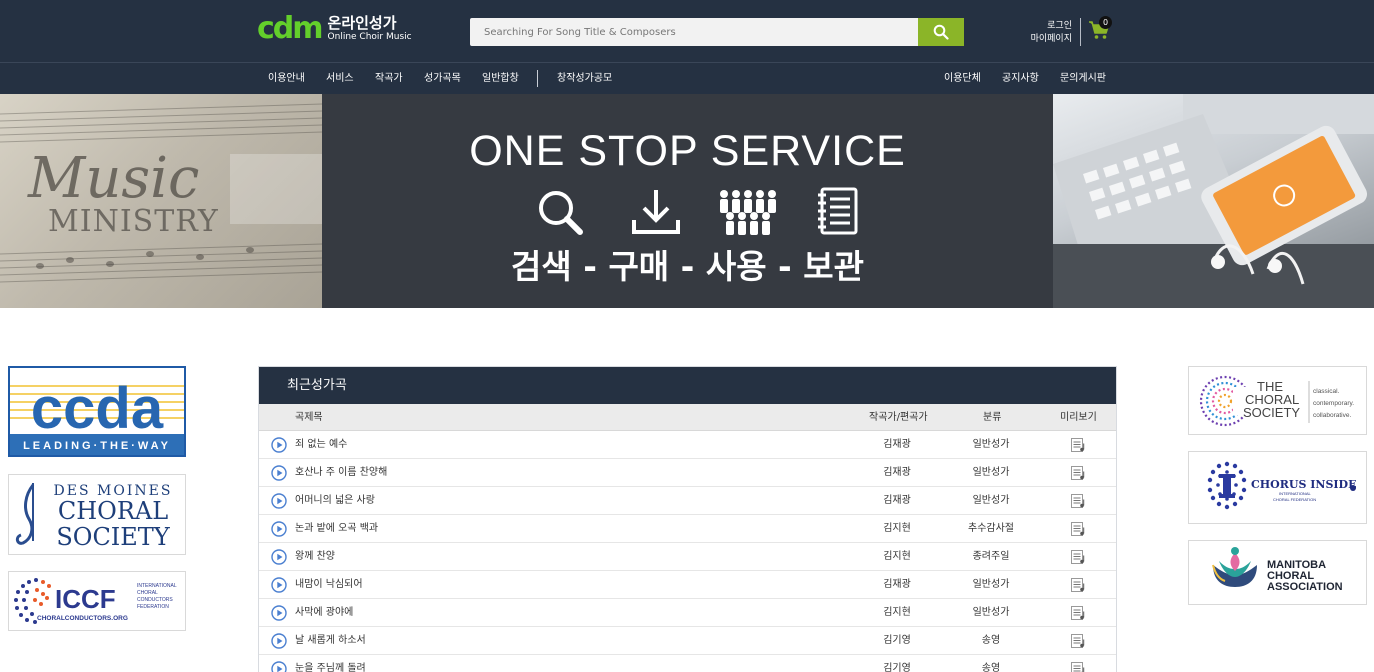  What do you see at coordinates (694, 32) in the screenshot?
I see `search-input` at bounding box center [694, 32].